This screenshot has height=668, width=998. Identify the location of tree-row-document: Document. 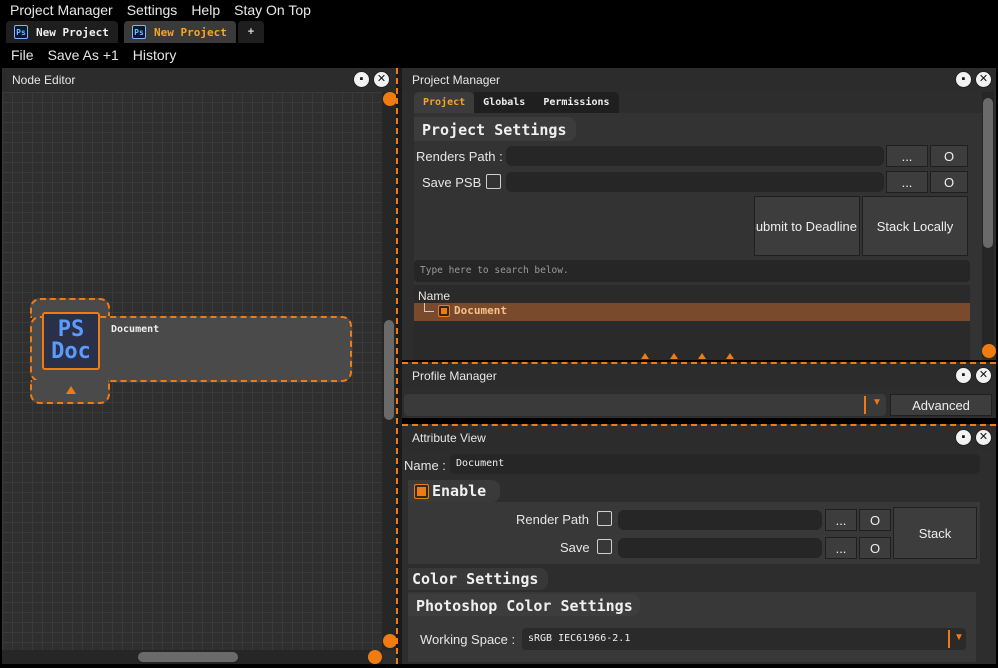
(692, 312).